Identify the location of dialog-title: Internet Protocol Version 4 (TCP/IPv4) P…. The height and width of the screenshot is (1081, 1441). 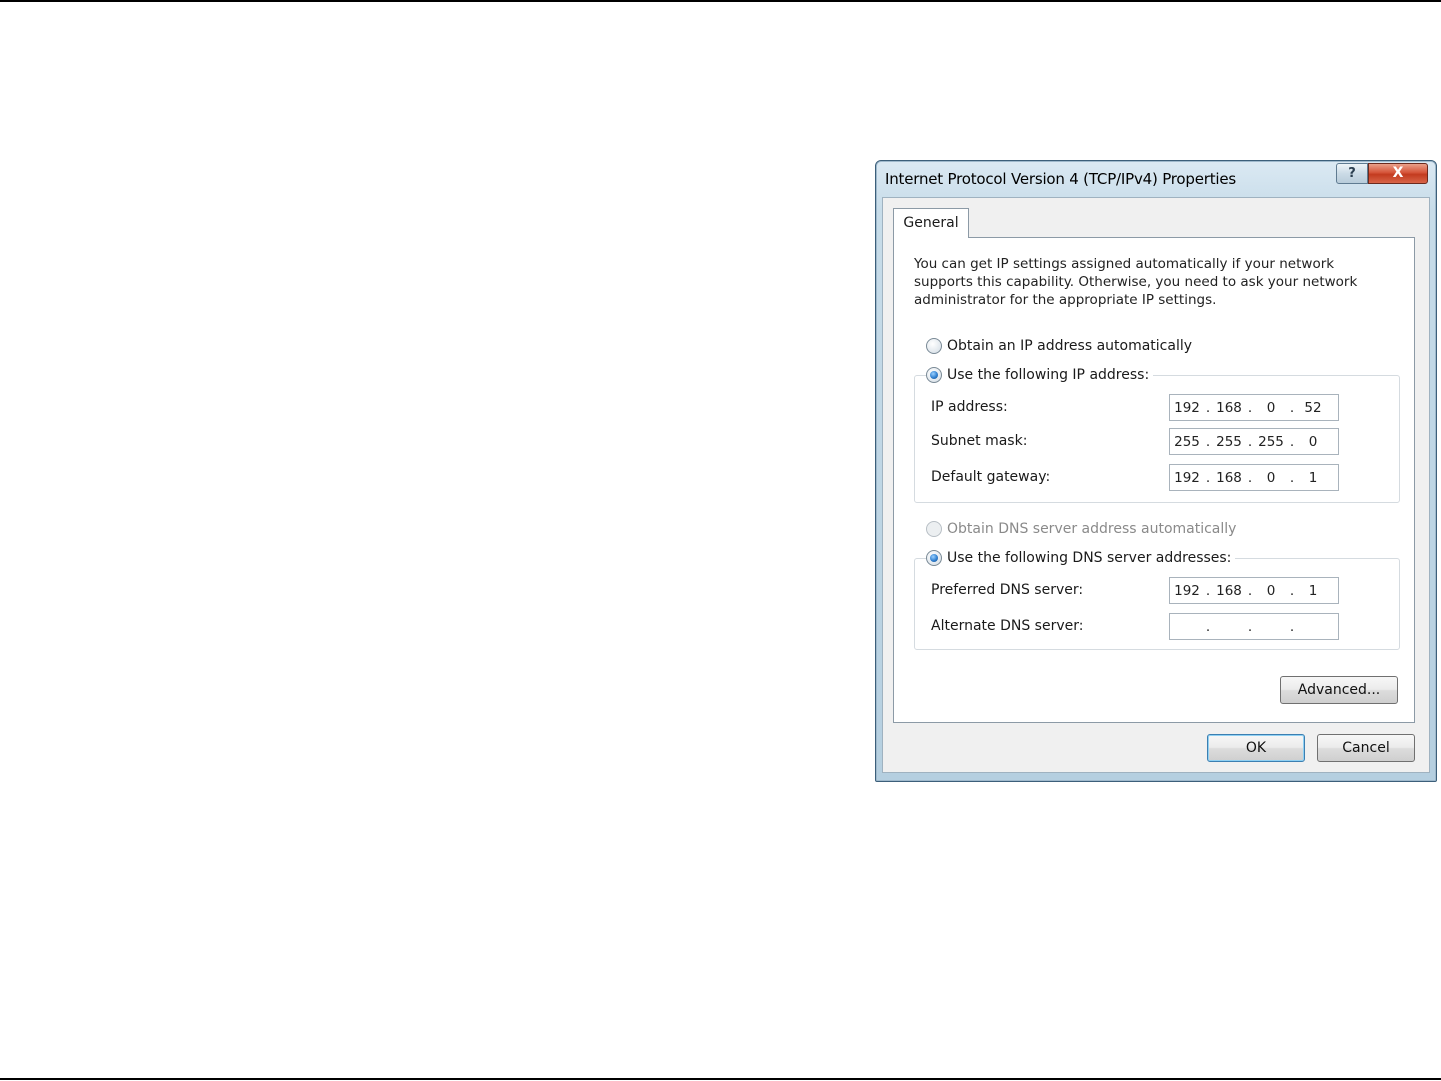
(1061, 179).